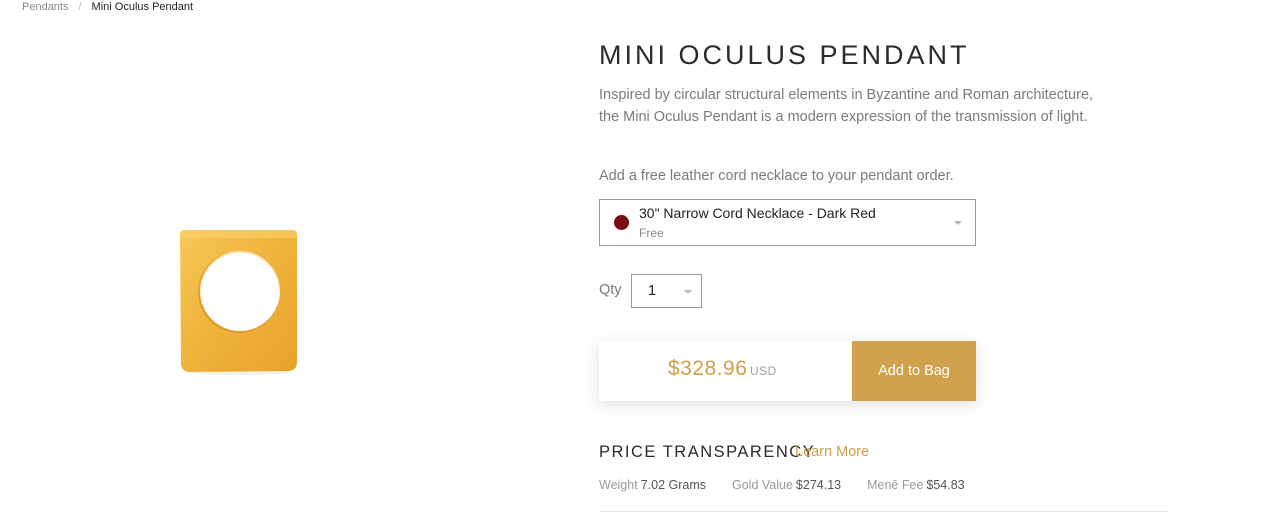 This screenshot has height=517, width=1280. What do you see at coordinates (707, 452) in the screenshot?
I see `price-transparency-heading: PRICE TRANSPARENCY` at bounding box center [707, 452].